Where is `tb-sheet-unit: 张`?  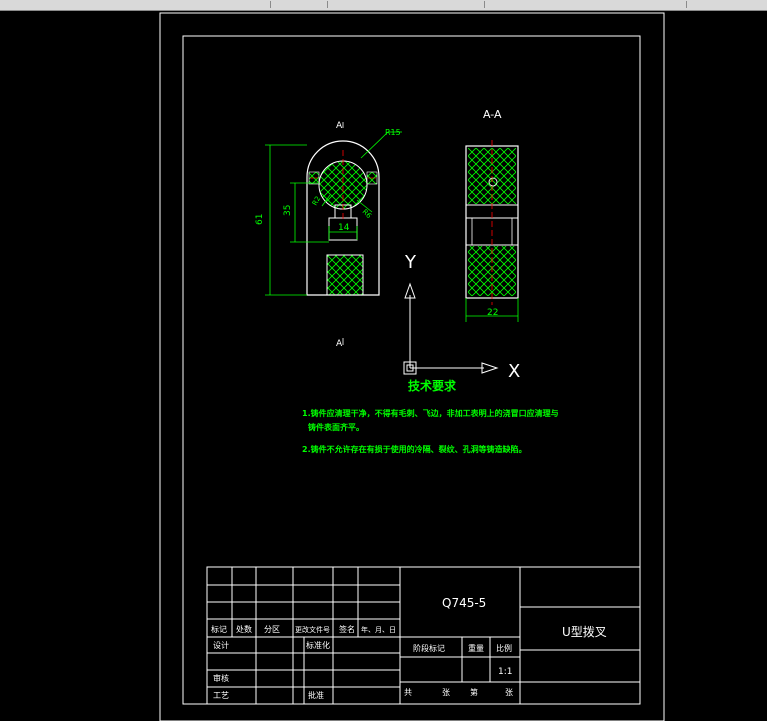
tb-sheet-unit: 张 is located at coordinates (446, 692).